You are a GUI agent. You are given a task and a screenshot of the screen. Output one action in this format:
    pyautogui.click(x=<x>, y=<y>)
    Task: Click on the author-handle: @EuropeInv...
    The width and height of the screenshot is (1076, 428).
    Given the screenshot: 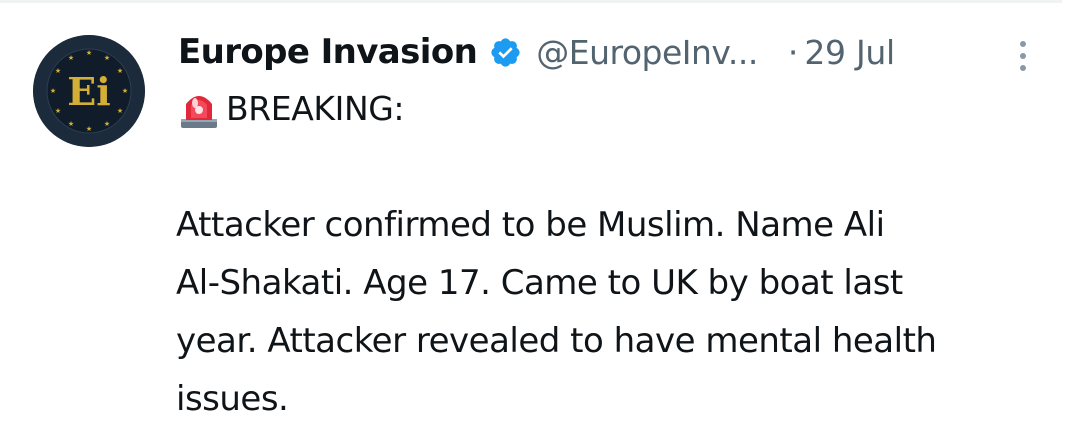 What is the action you would take?
    pyautogui.click(x=647, y=52)
    